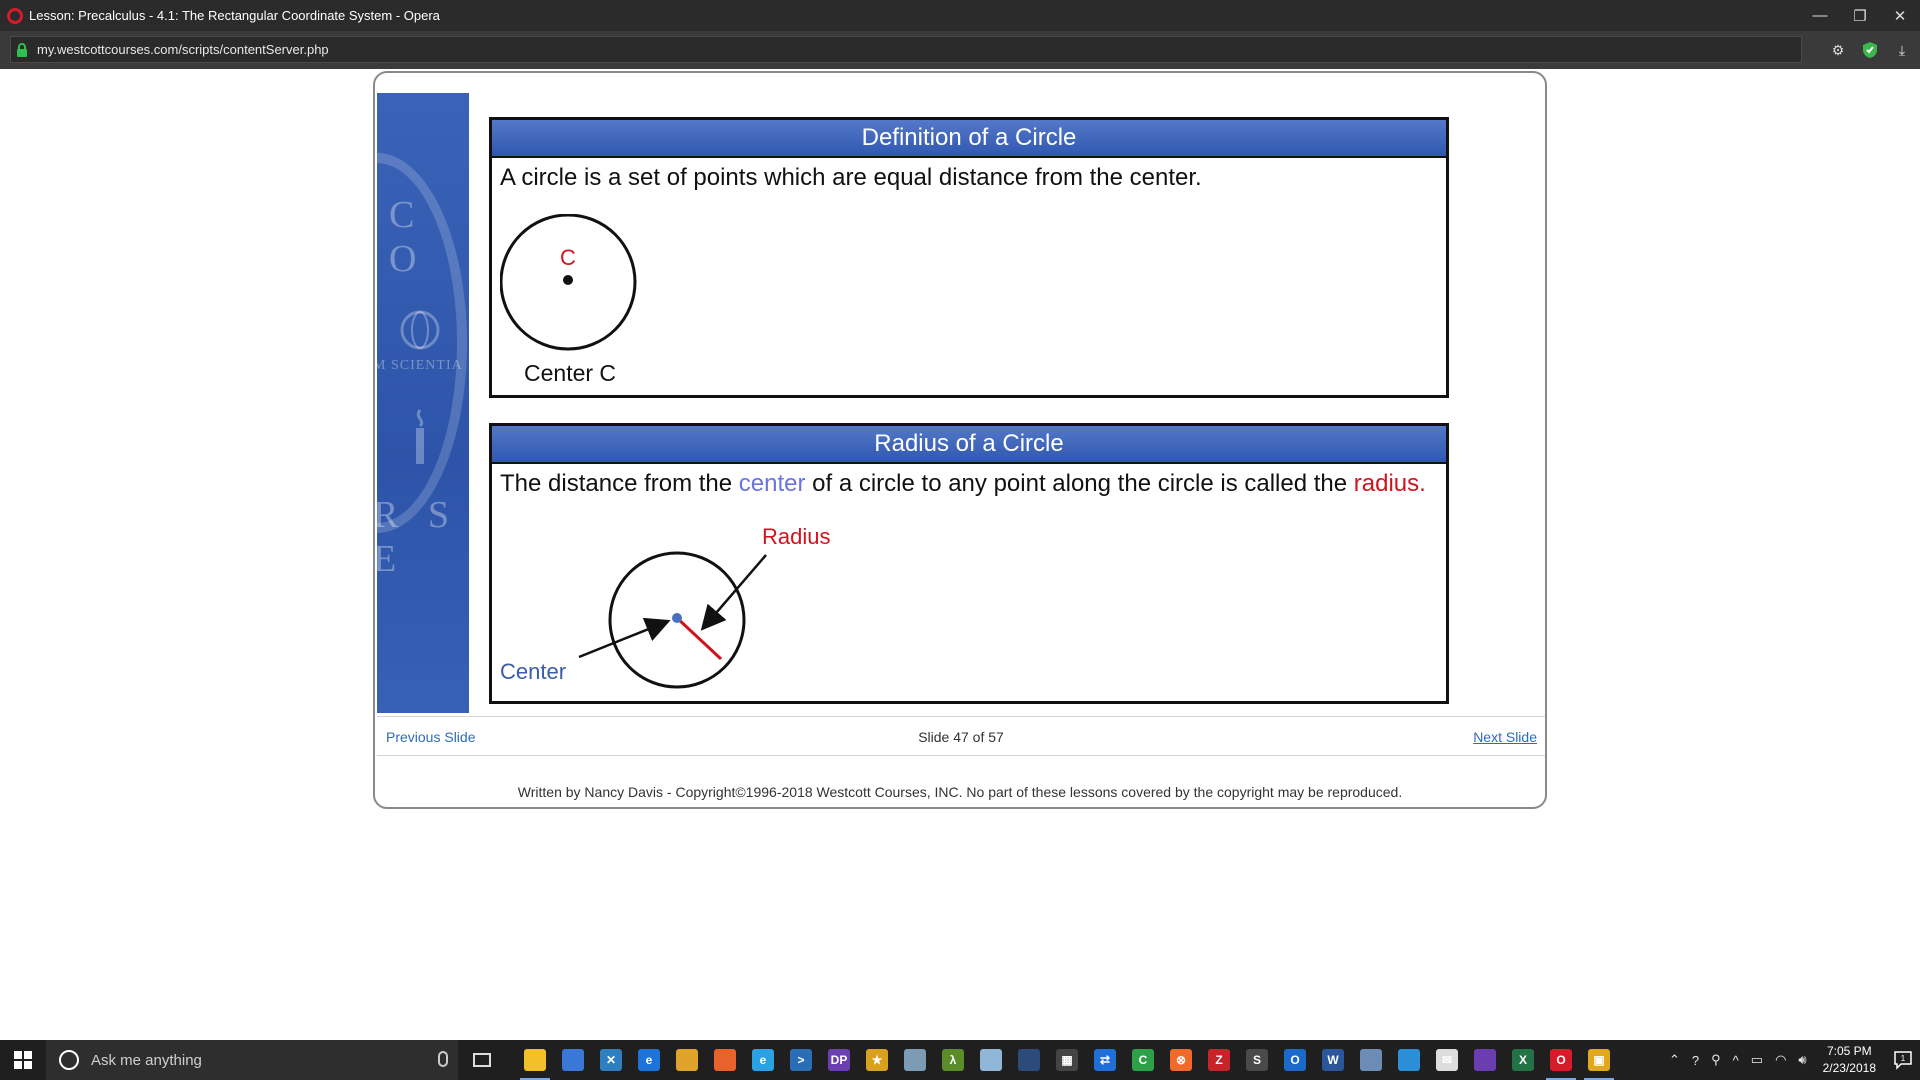 Image resolution: width=1920 pixels, height=1080 pixels. I want to click on taskbar-app-outlook: O, so click(1295, 1060).